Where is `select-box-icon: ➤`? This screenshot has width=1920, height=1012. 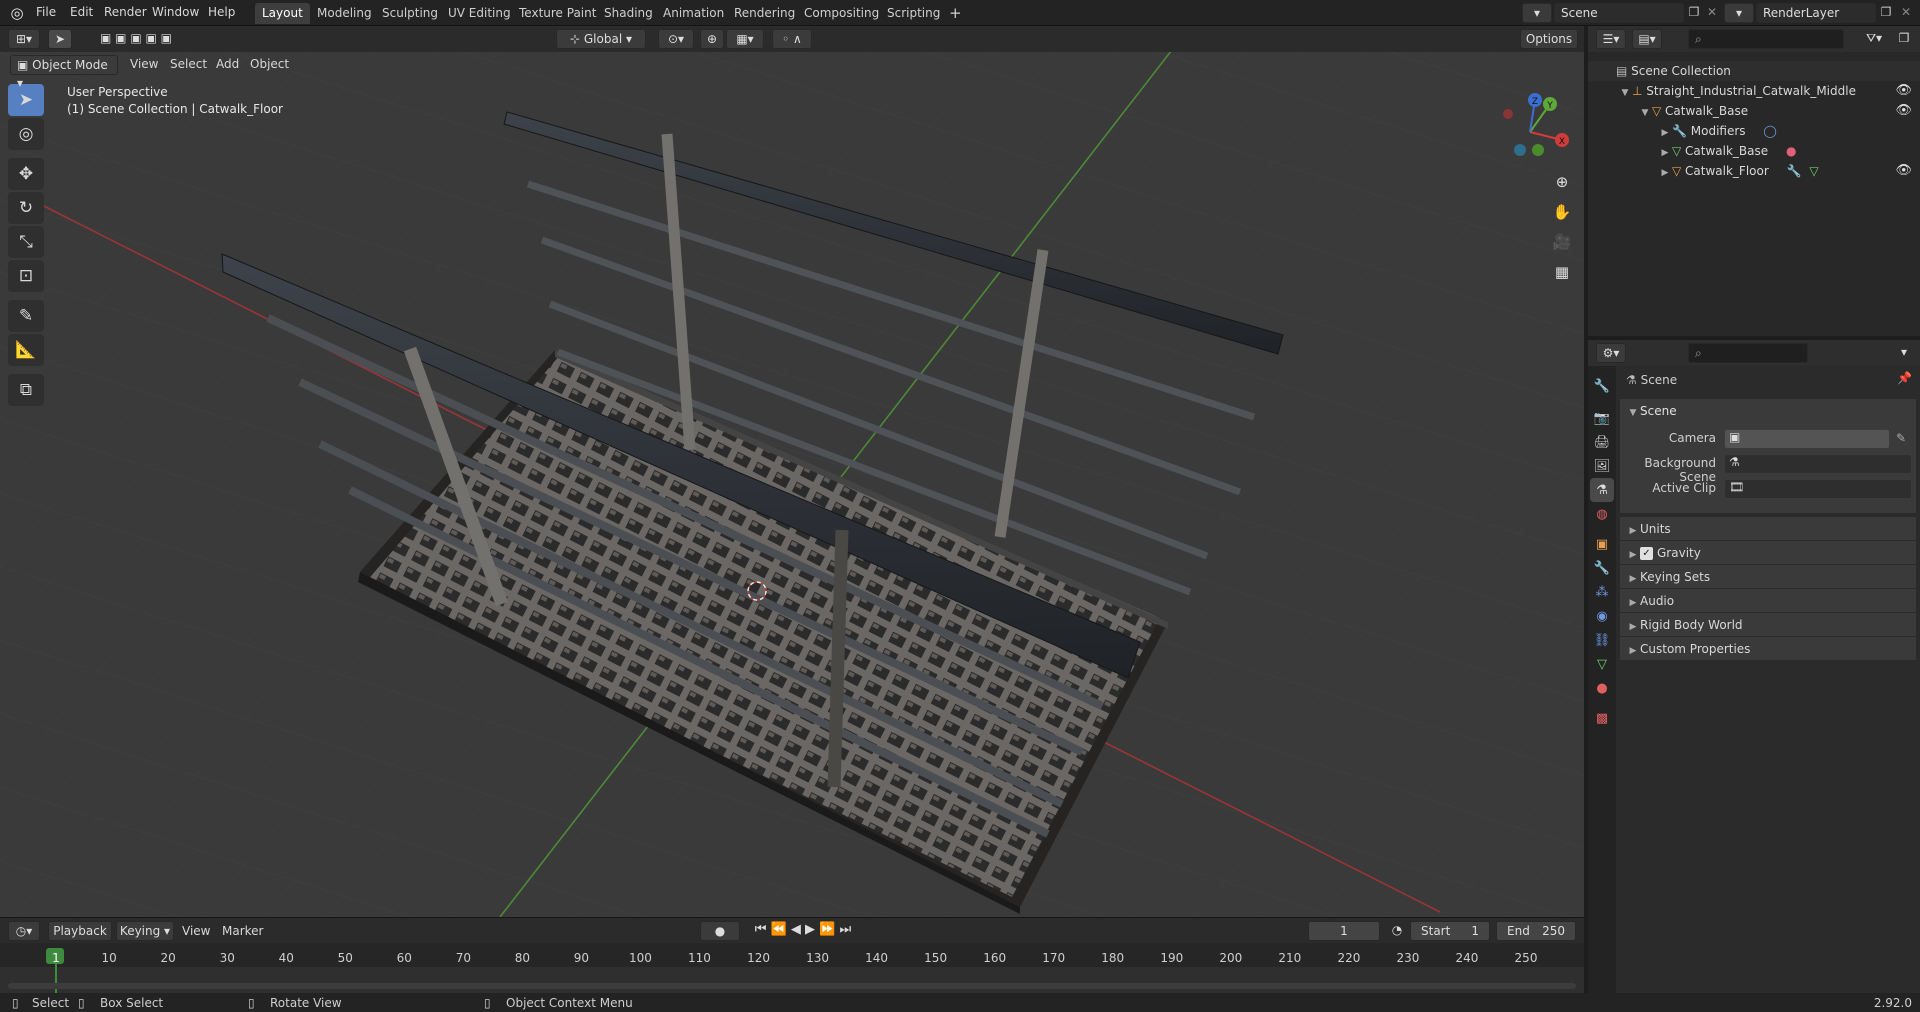 select-box-icon: ➤ is located at coordinates (26, 100).